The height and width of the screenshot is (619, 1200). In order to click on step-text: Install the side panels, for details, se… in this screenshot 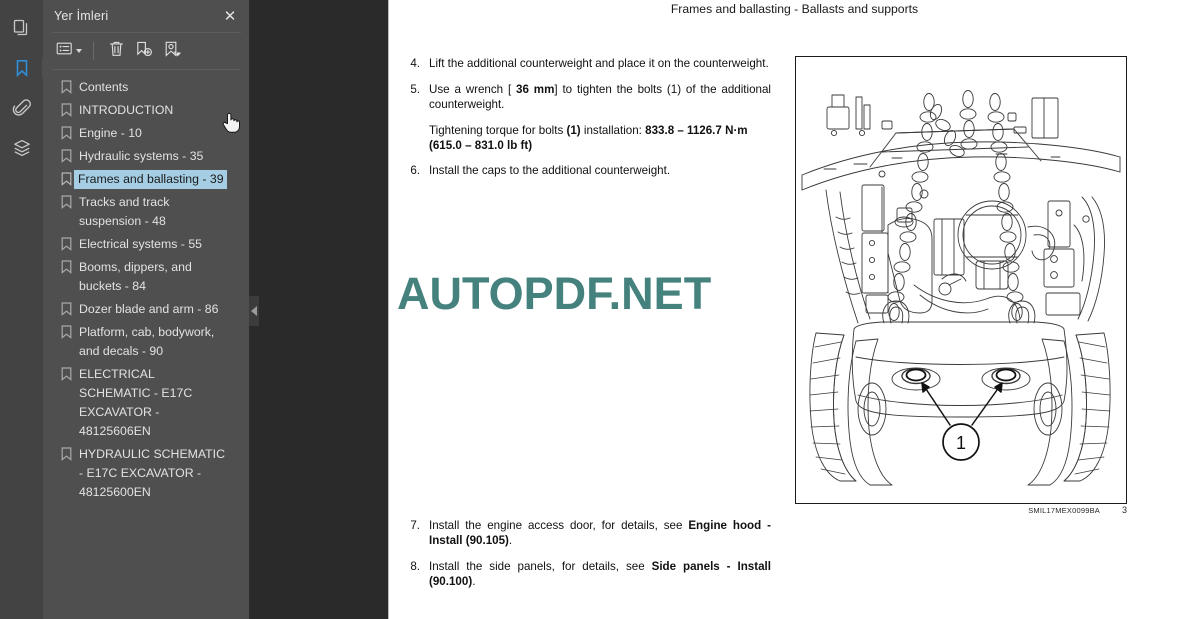, I will do `click(600, 574)`.